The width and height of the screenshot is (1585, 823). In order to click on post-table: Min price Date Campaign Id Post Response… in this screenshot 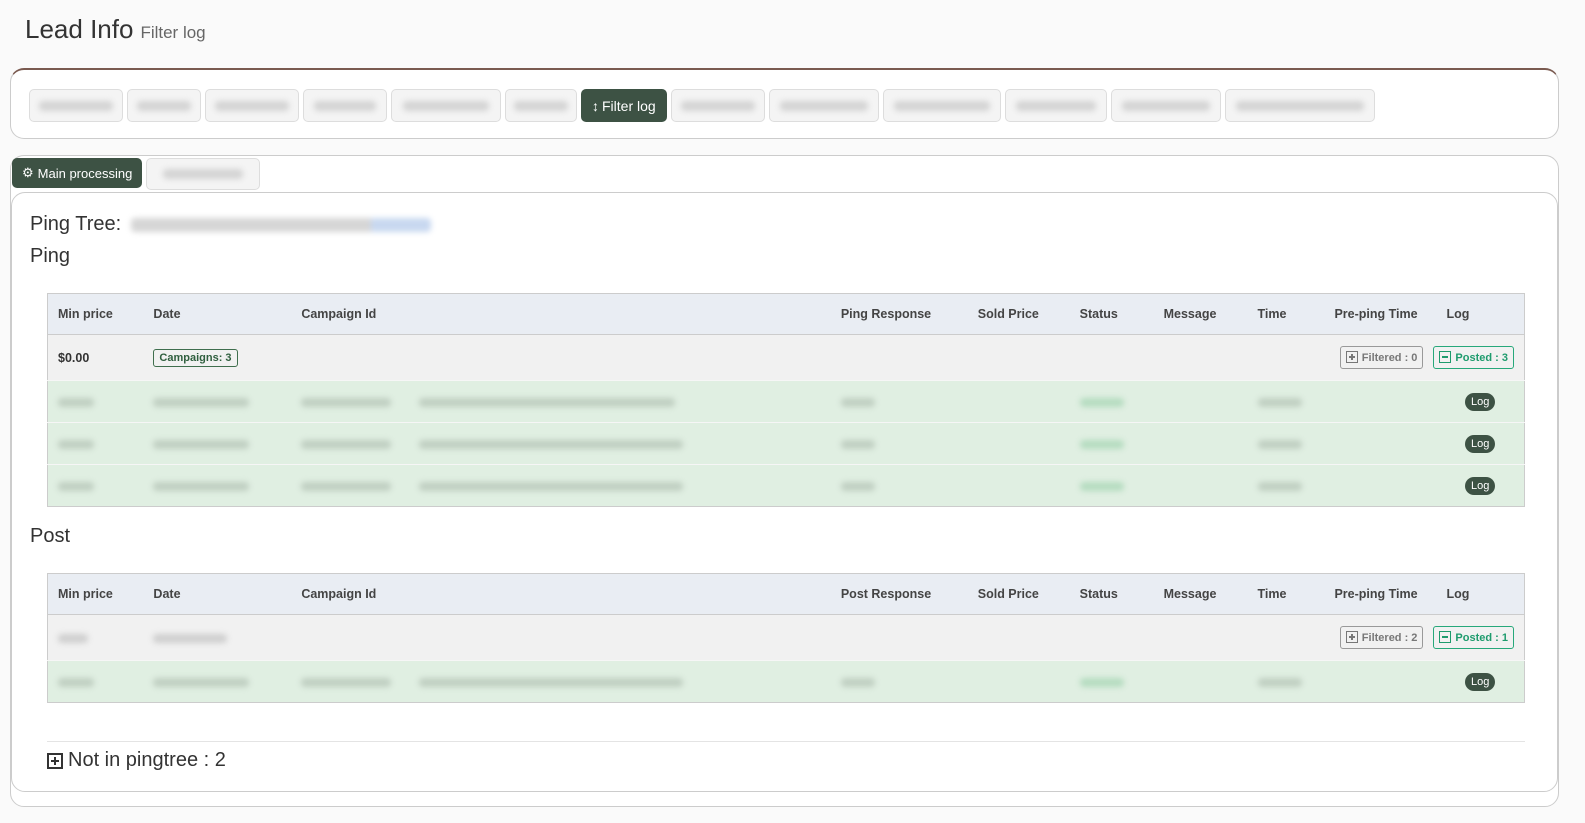, I will do `click(786, 638)`.